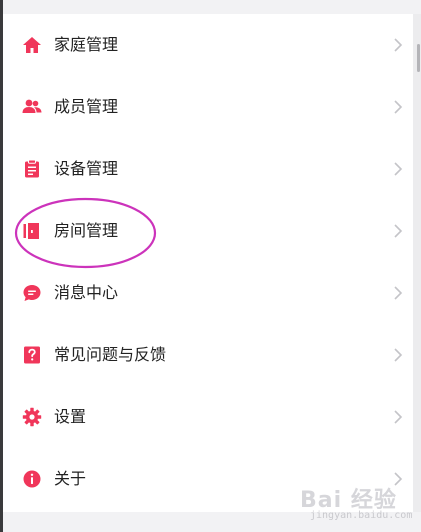 This screenshot has width=421, height=532. Describe the element at coordinates (208, 107) in the screenshot. I see `menu-item-member-management: 成员管理` at that location.